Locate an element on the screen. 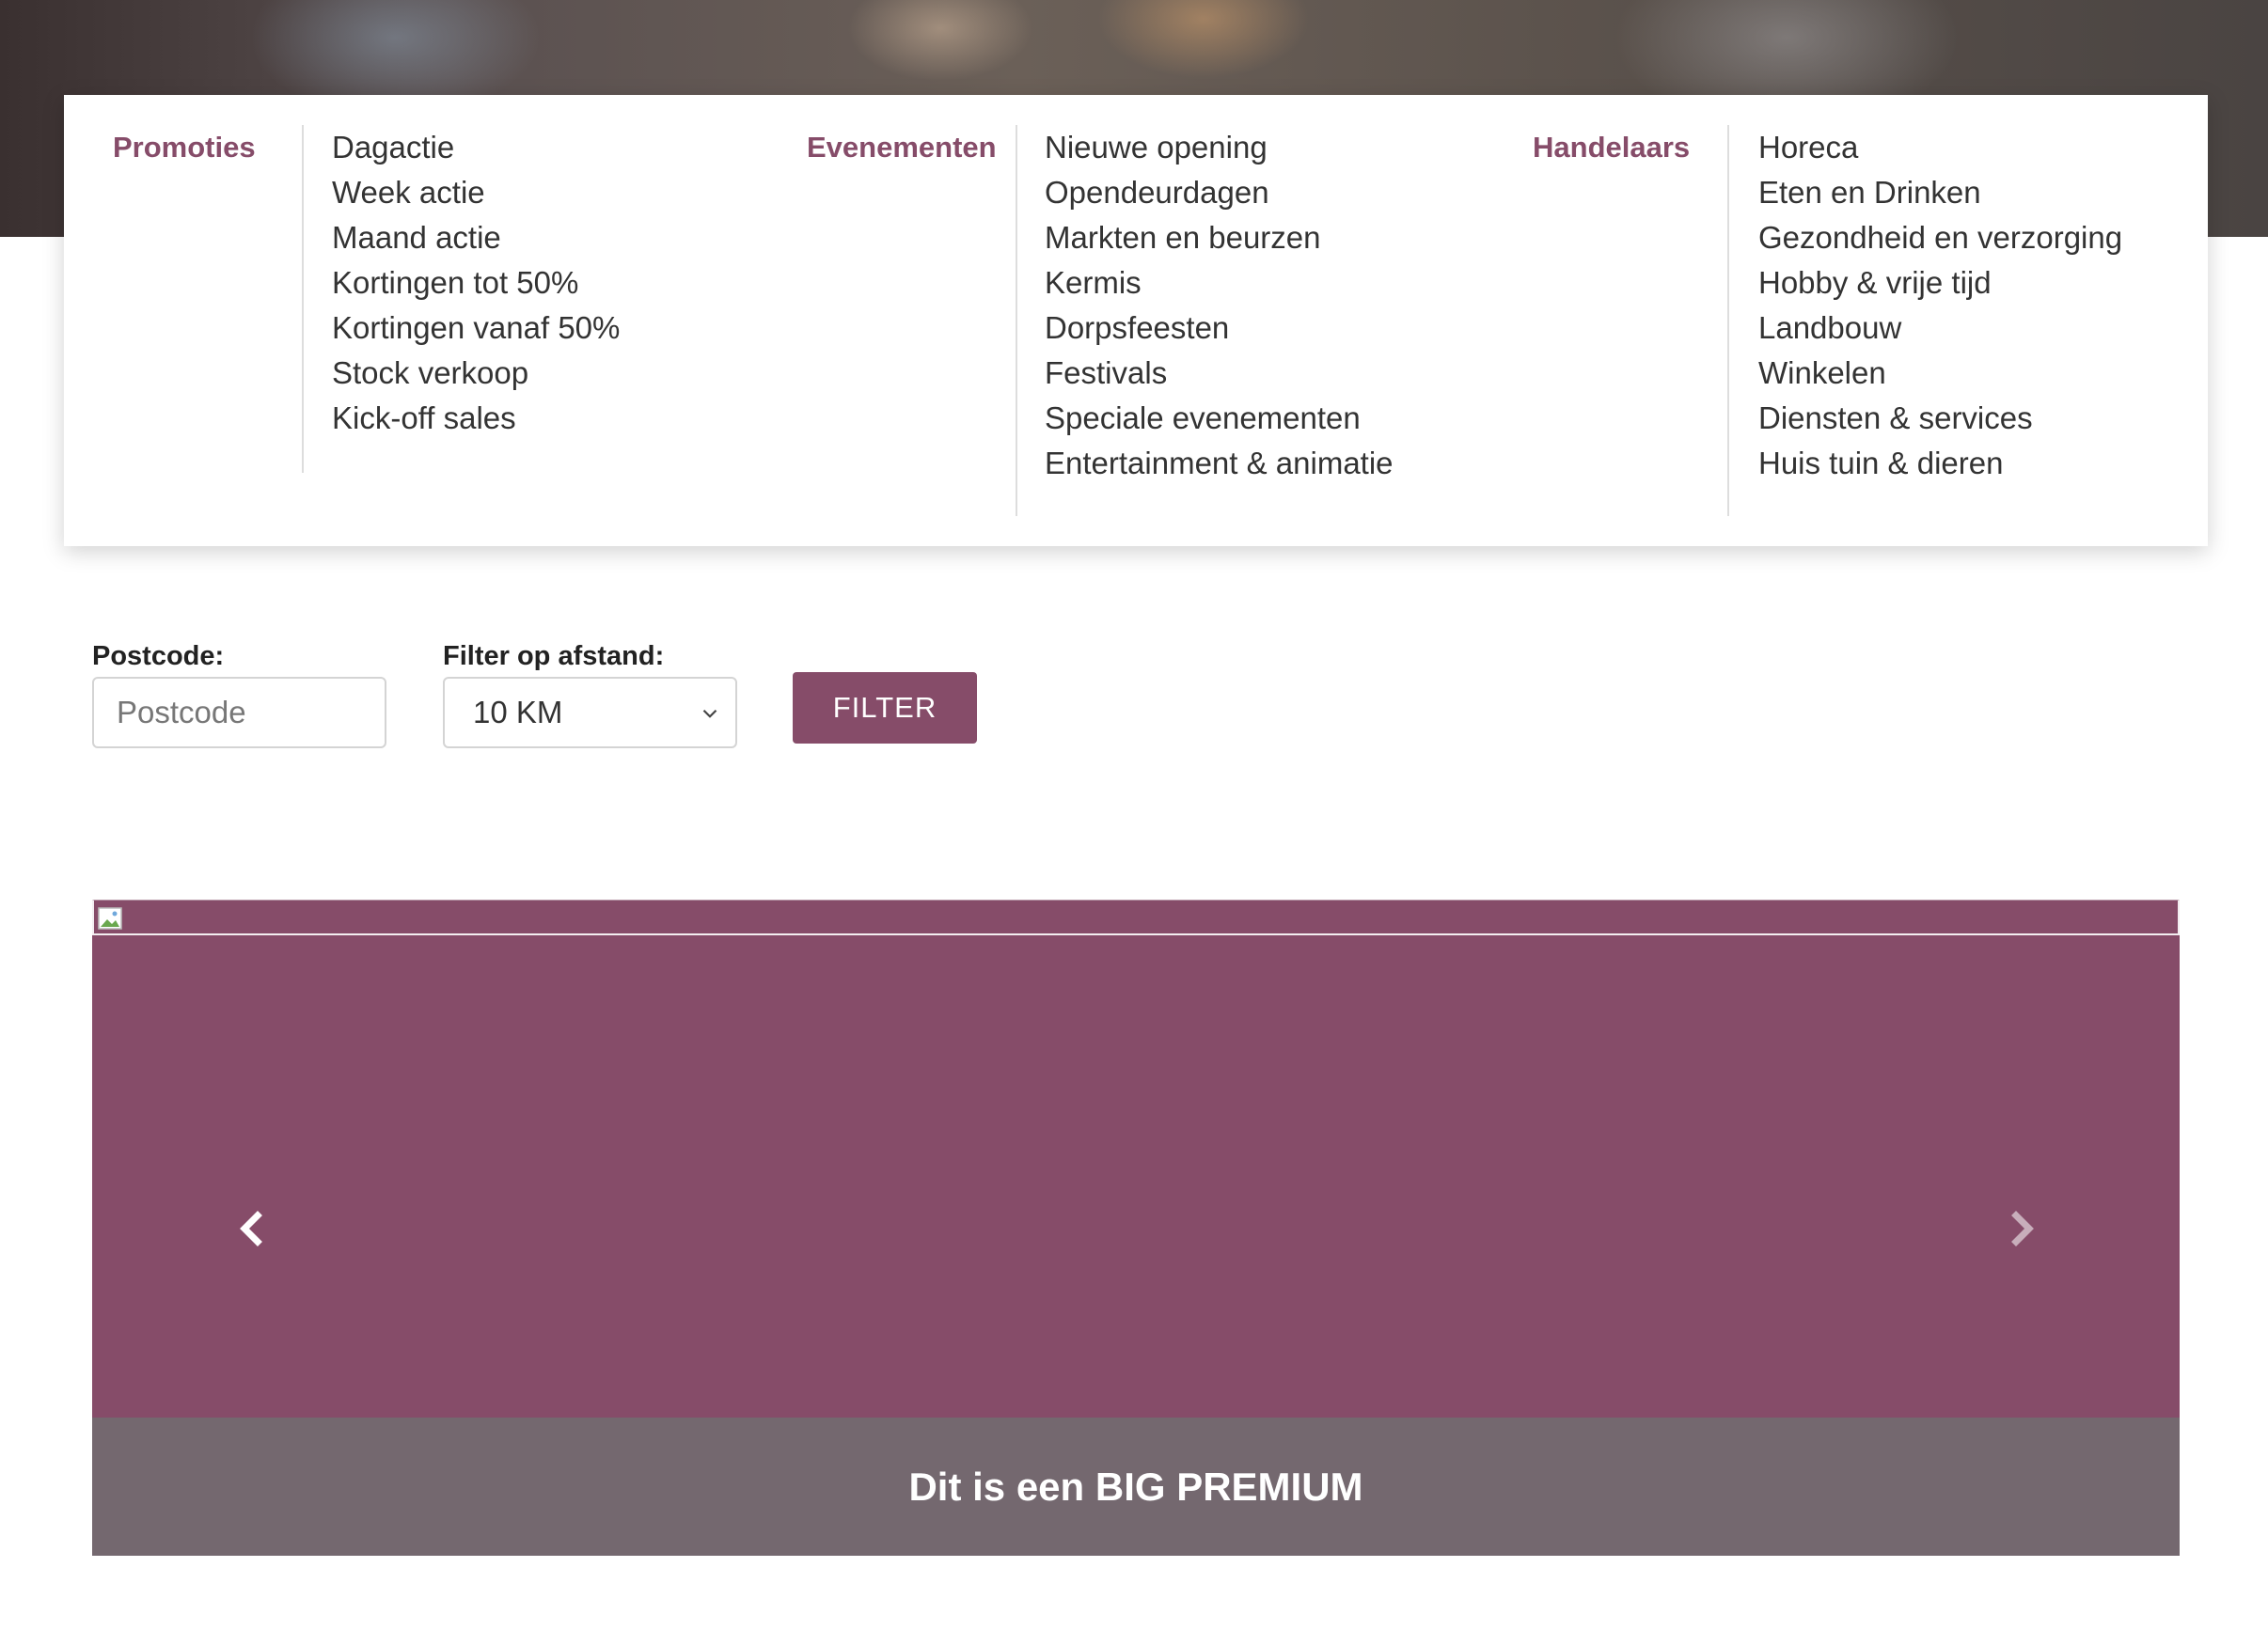  menu-item: Kortingen tot 50% is located at coordinates (476, 283).